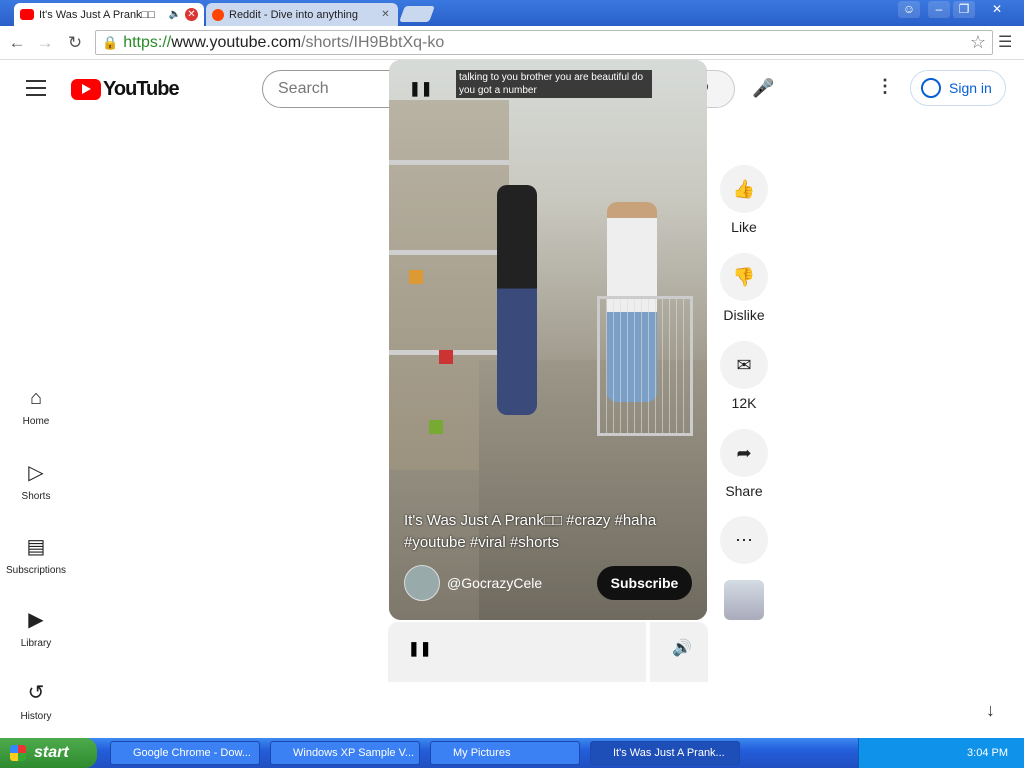 This screenshot has height=768, width=1024. I want to click on arrow-down-icon: ↓, so click(990, 710).